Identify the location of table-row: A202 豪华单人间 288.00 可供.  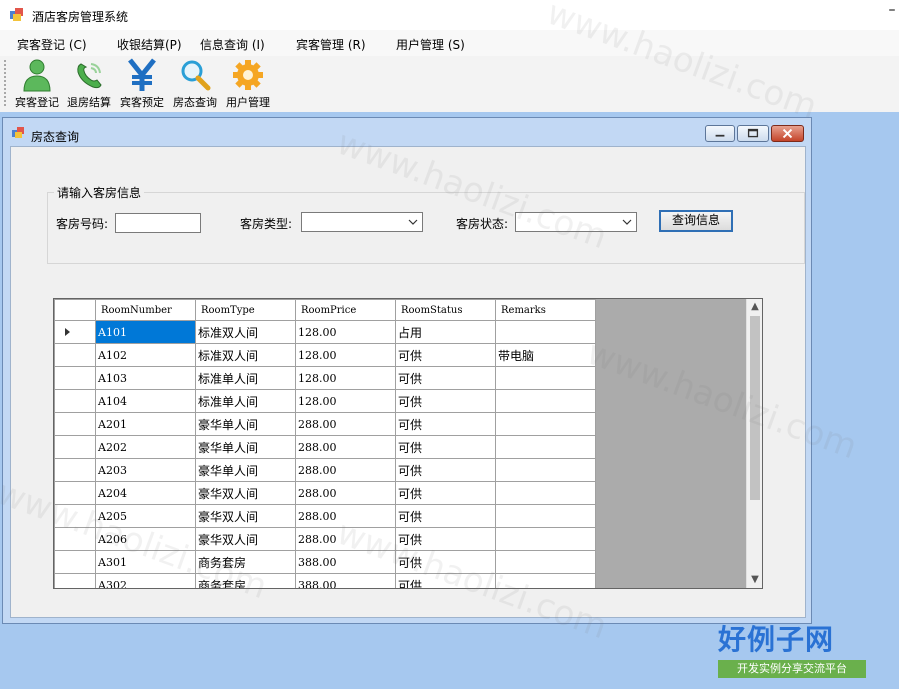
(325, 447).